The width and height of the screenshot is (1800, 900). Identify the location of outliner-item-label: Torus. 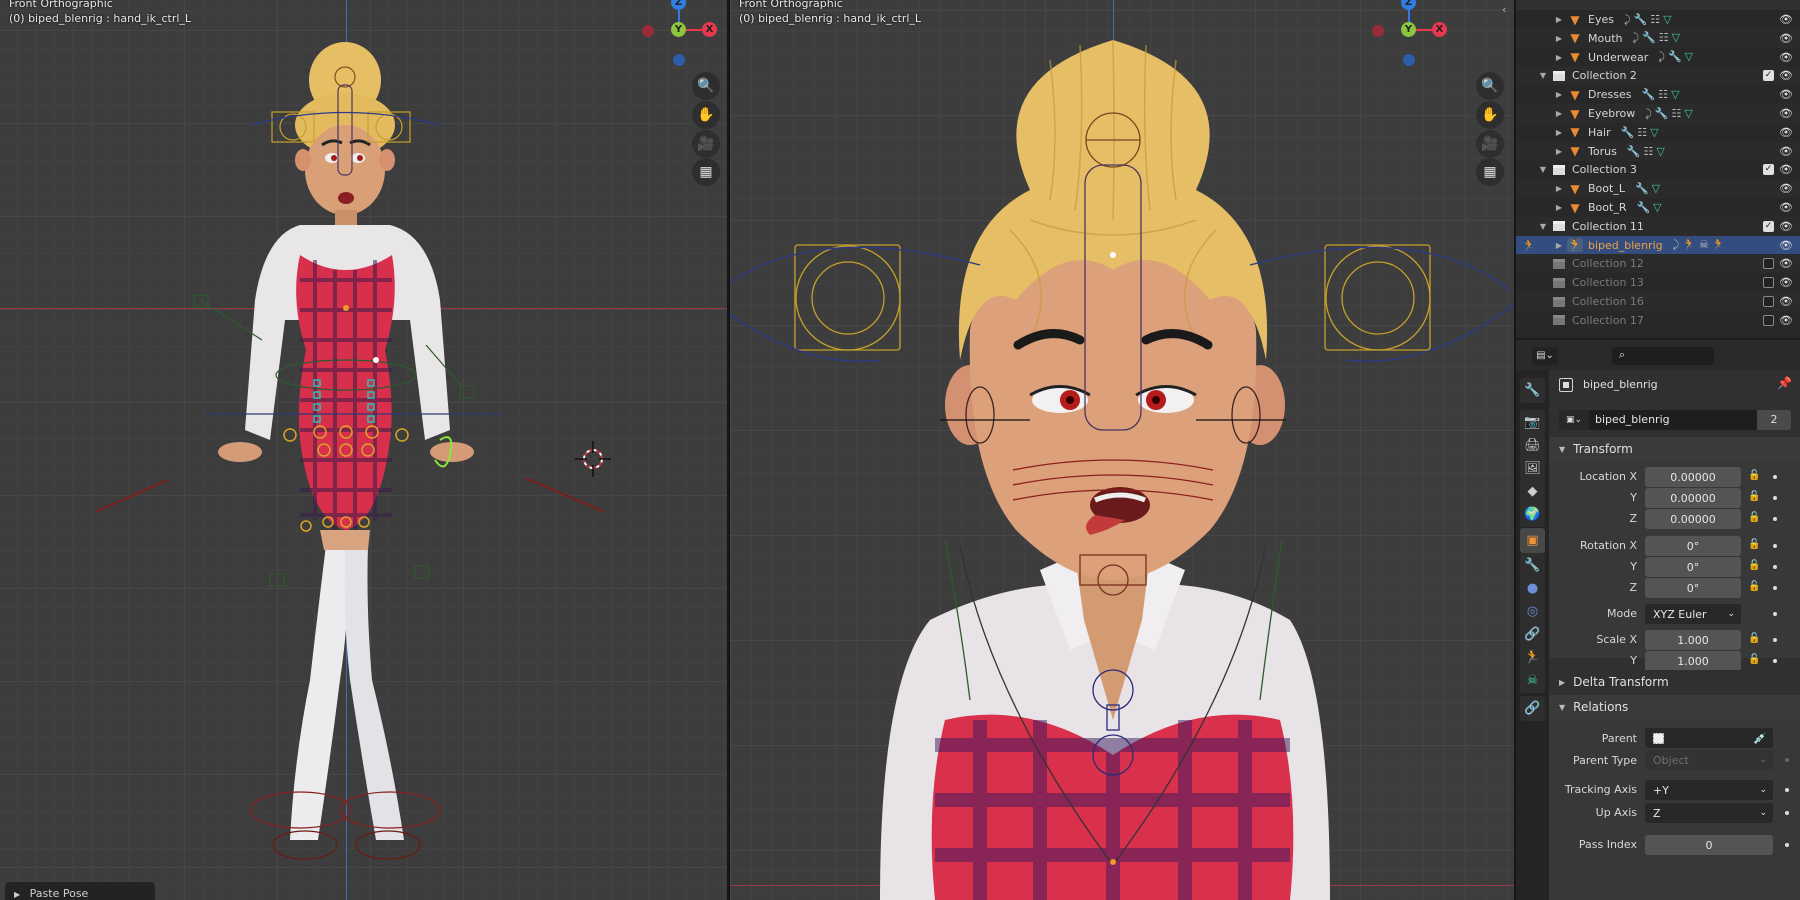
(1602, 151).